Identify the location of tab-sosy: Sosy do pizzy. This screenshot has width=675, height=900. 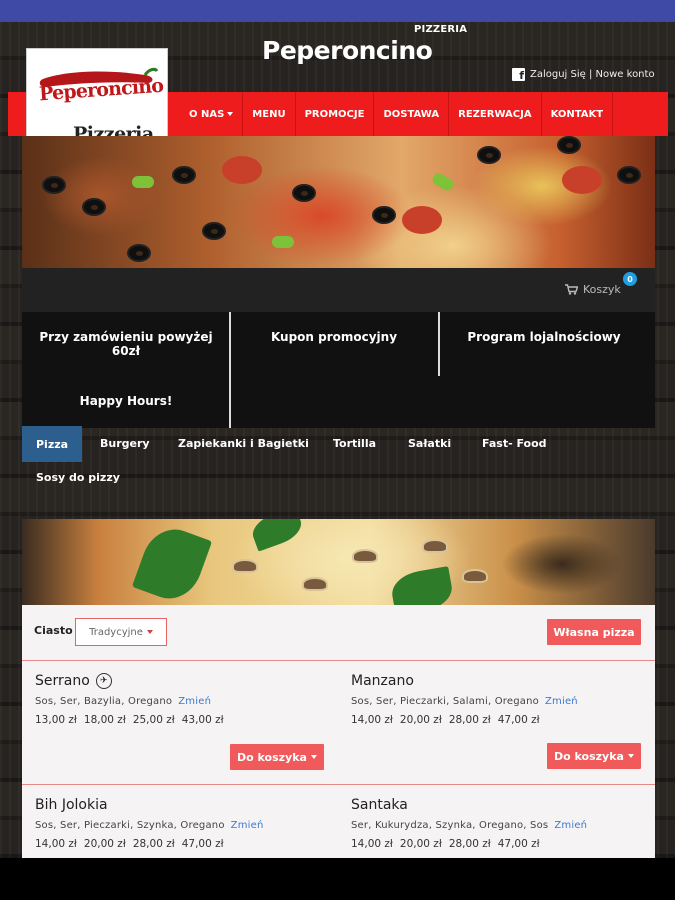
(78, 477).